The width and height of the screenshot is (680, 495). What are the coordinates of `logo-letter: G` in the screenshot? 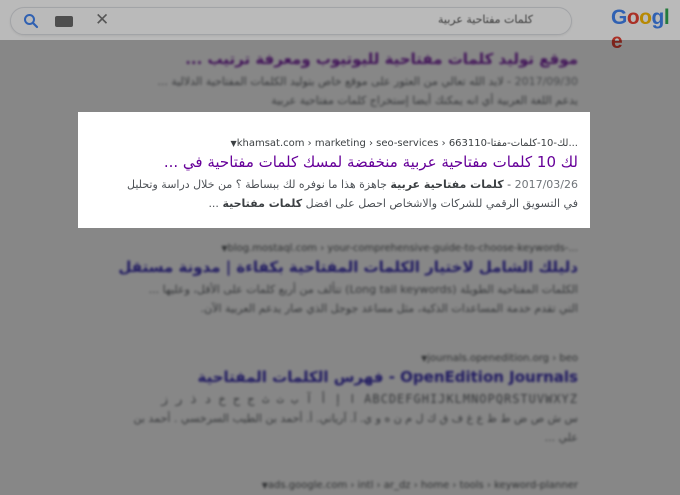 It's located at (619, 17).